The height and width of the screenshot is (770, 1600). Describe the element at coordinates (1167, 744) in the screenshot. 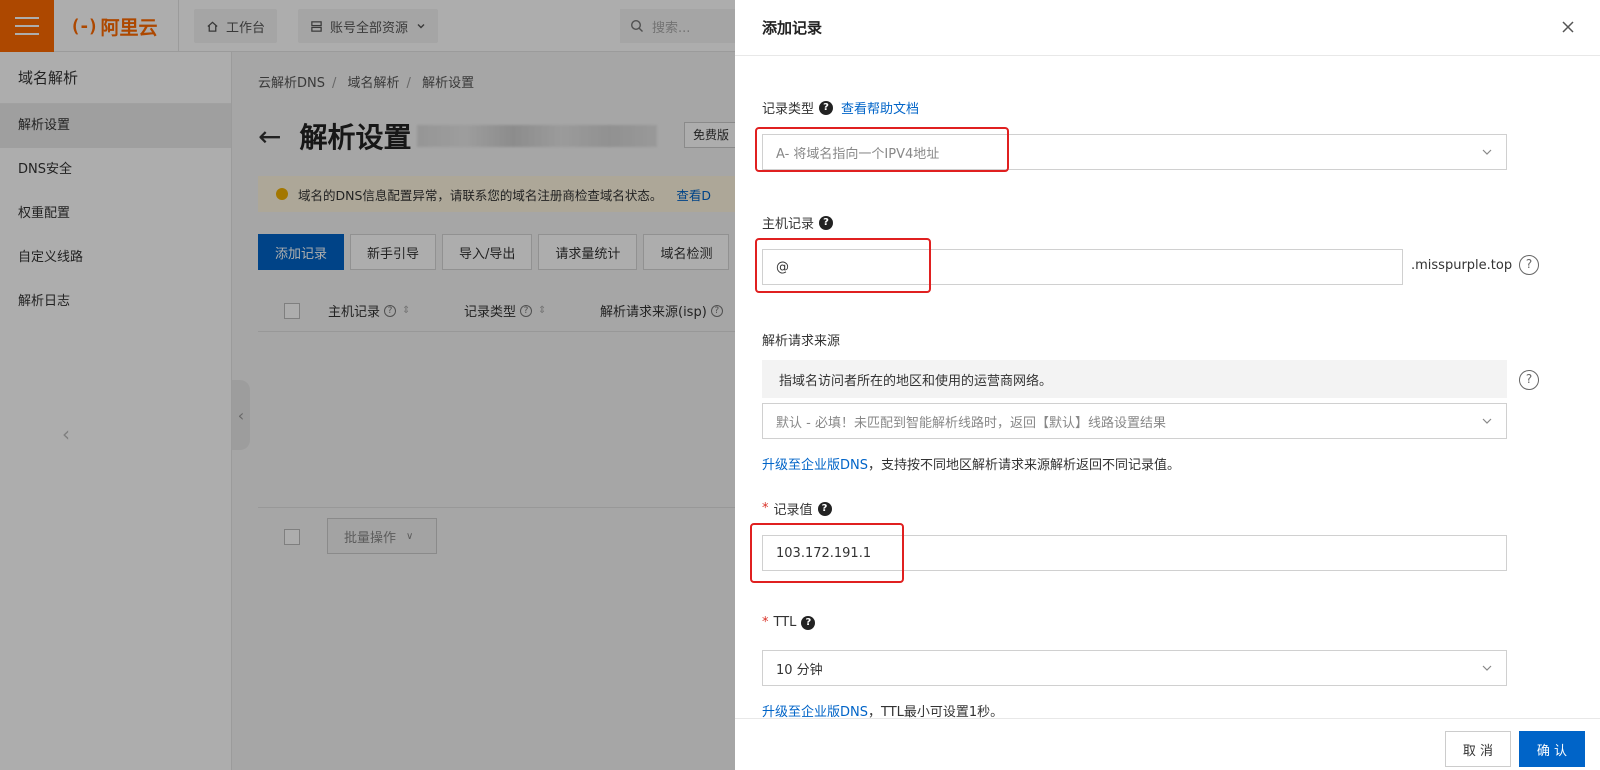

I see `drawer-footer: 取 消 确 认` at that location.